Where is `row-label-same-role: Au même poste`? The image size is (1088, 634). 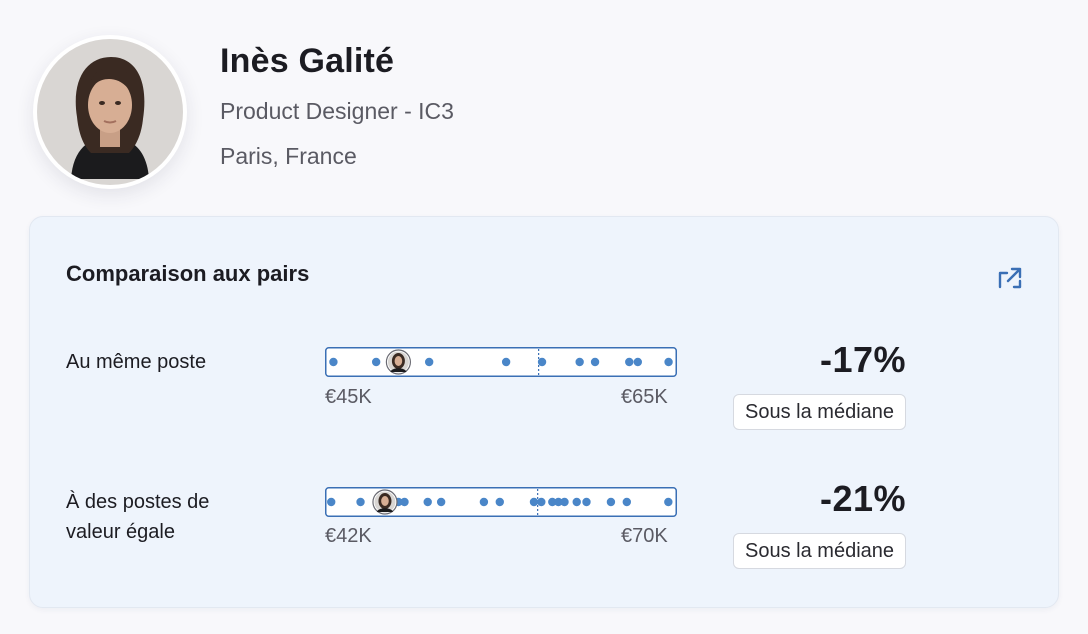
row-label-same-role: Au même poste is located at coordinates (136, 362).